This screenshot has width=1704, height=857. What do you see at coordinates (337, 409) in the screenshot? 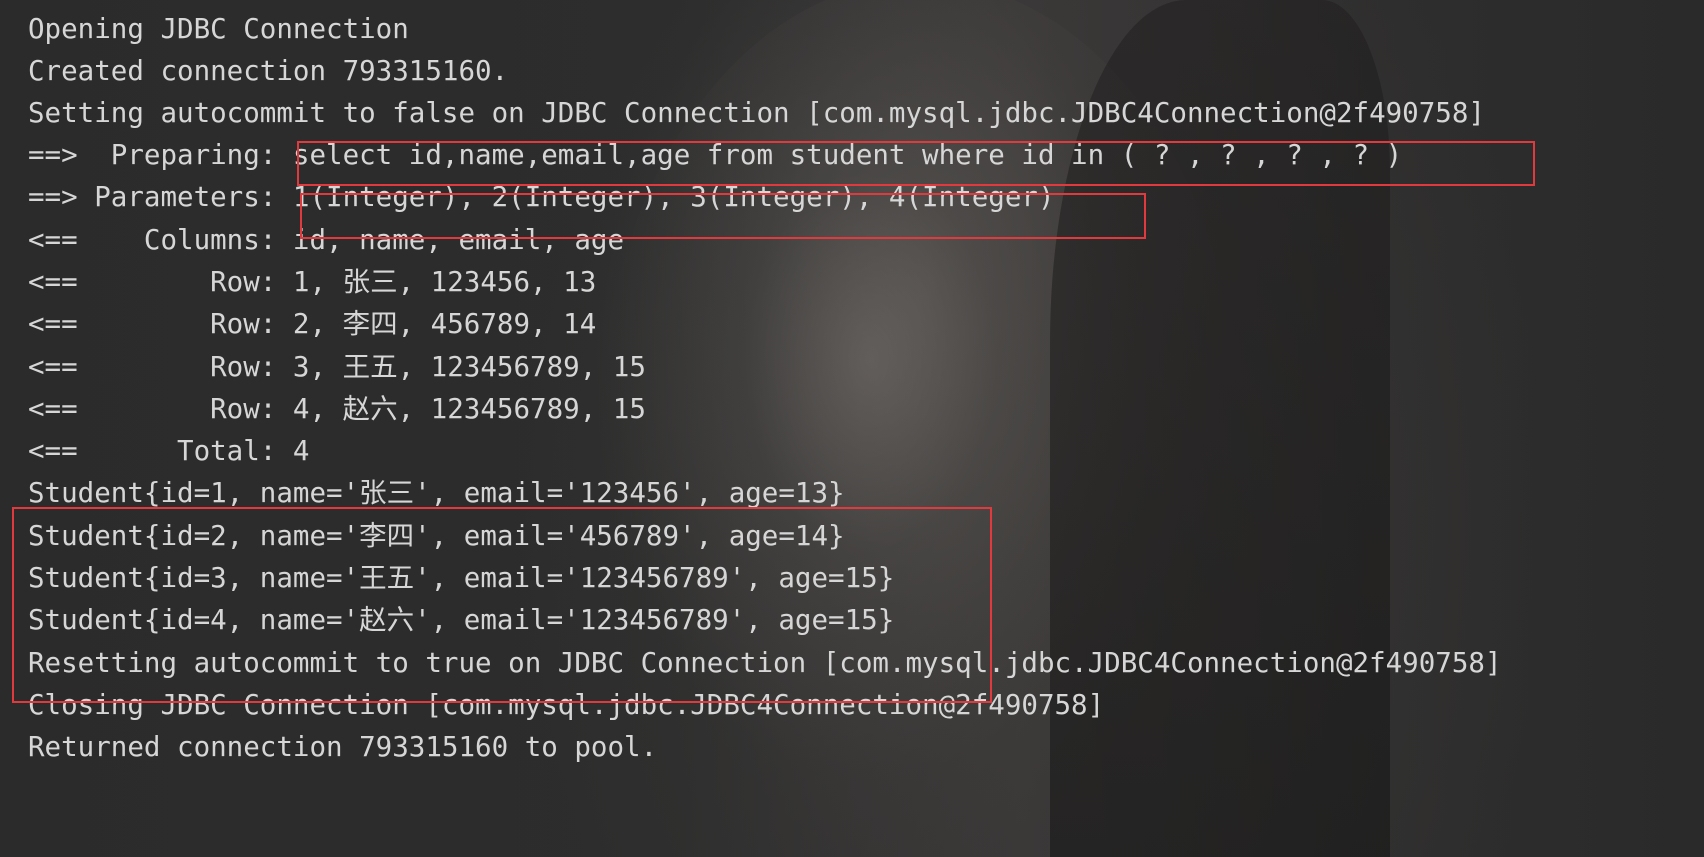
I see `log-line-row-4: <== Row: 4, 赵六, 123456789, 15` at bounding box center [337, 409].